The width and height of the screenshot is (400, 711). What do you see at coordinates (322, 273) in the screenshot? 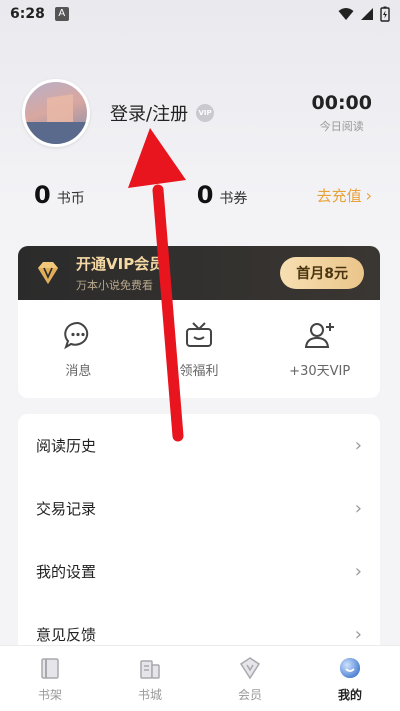
I see `vip-first-month-button: 首月8元` at bounding box center [322, 273].